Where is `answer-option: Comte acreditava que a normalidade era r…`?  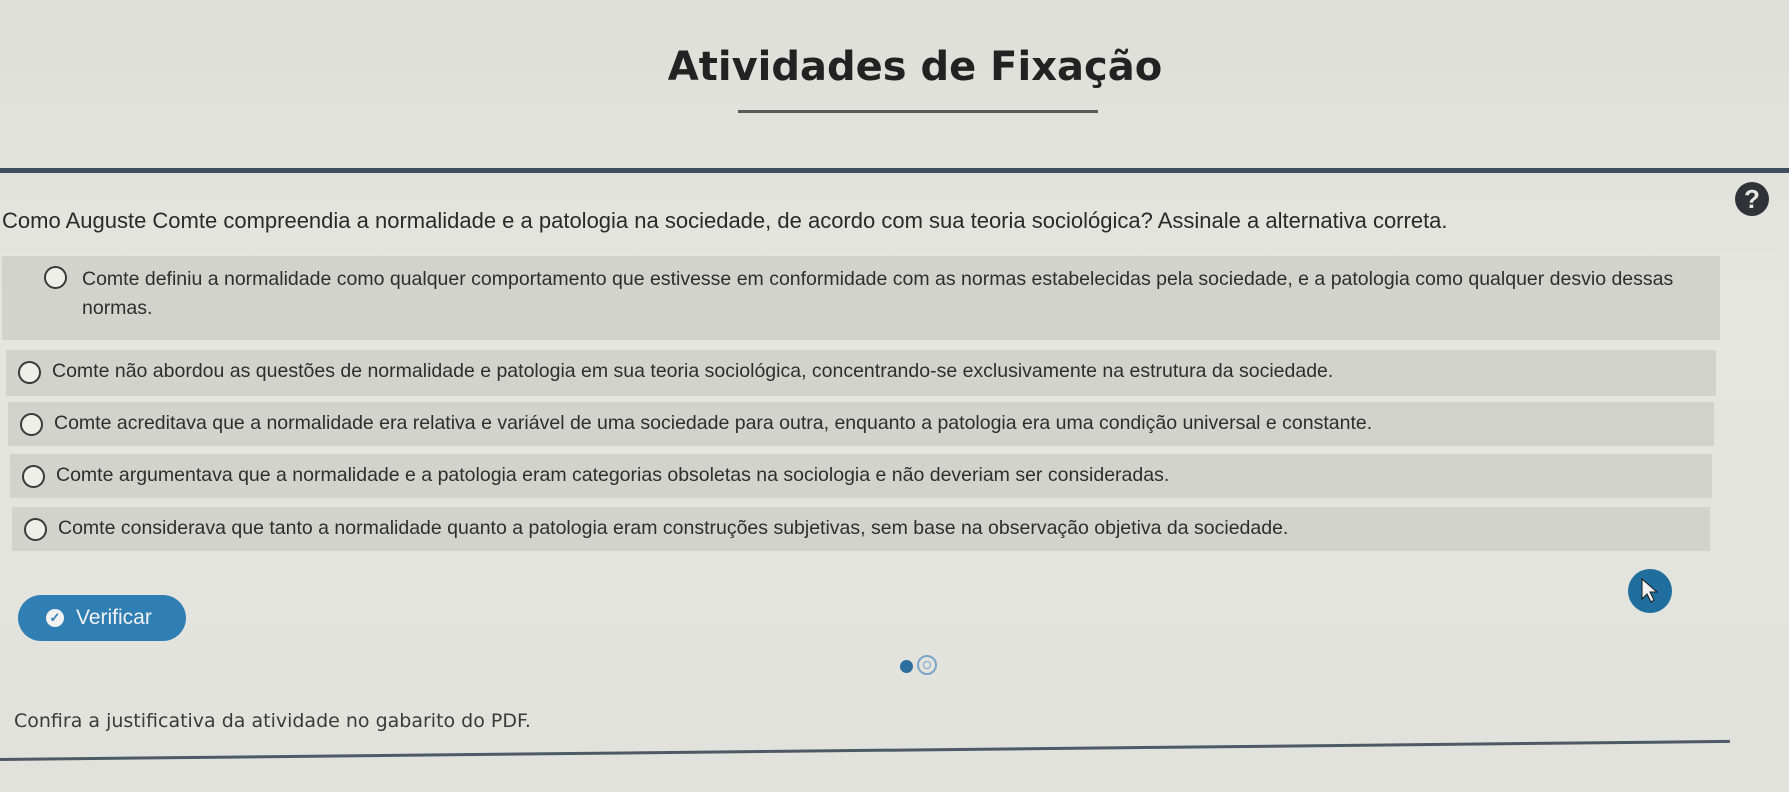 answer-option: Comte acreditava que a normalidade era r… is located at coordinates (861, 424).